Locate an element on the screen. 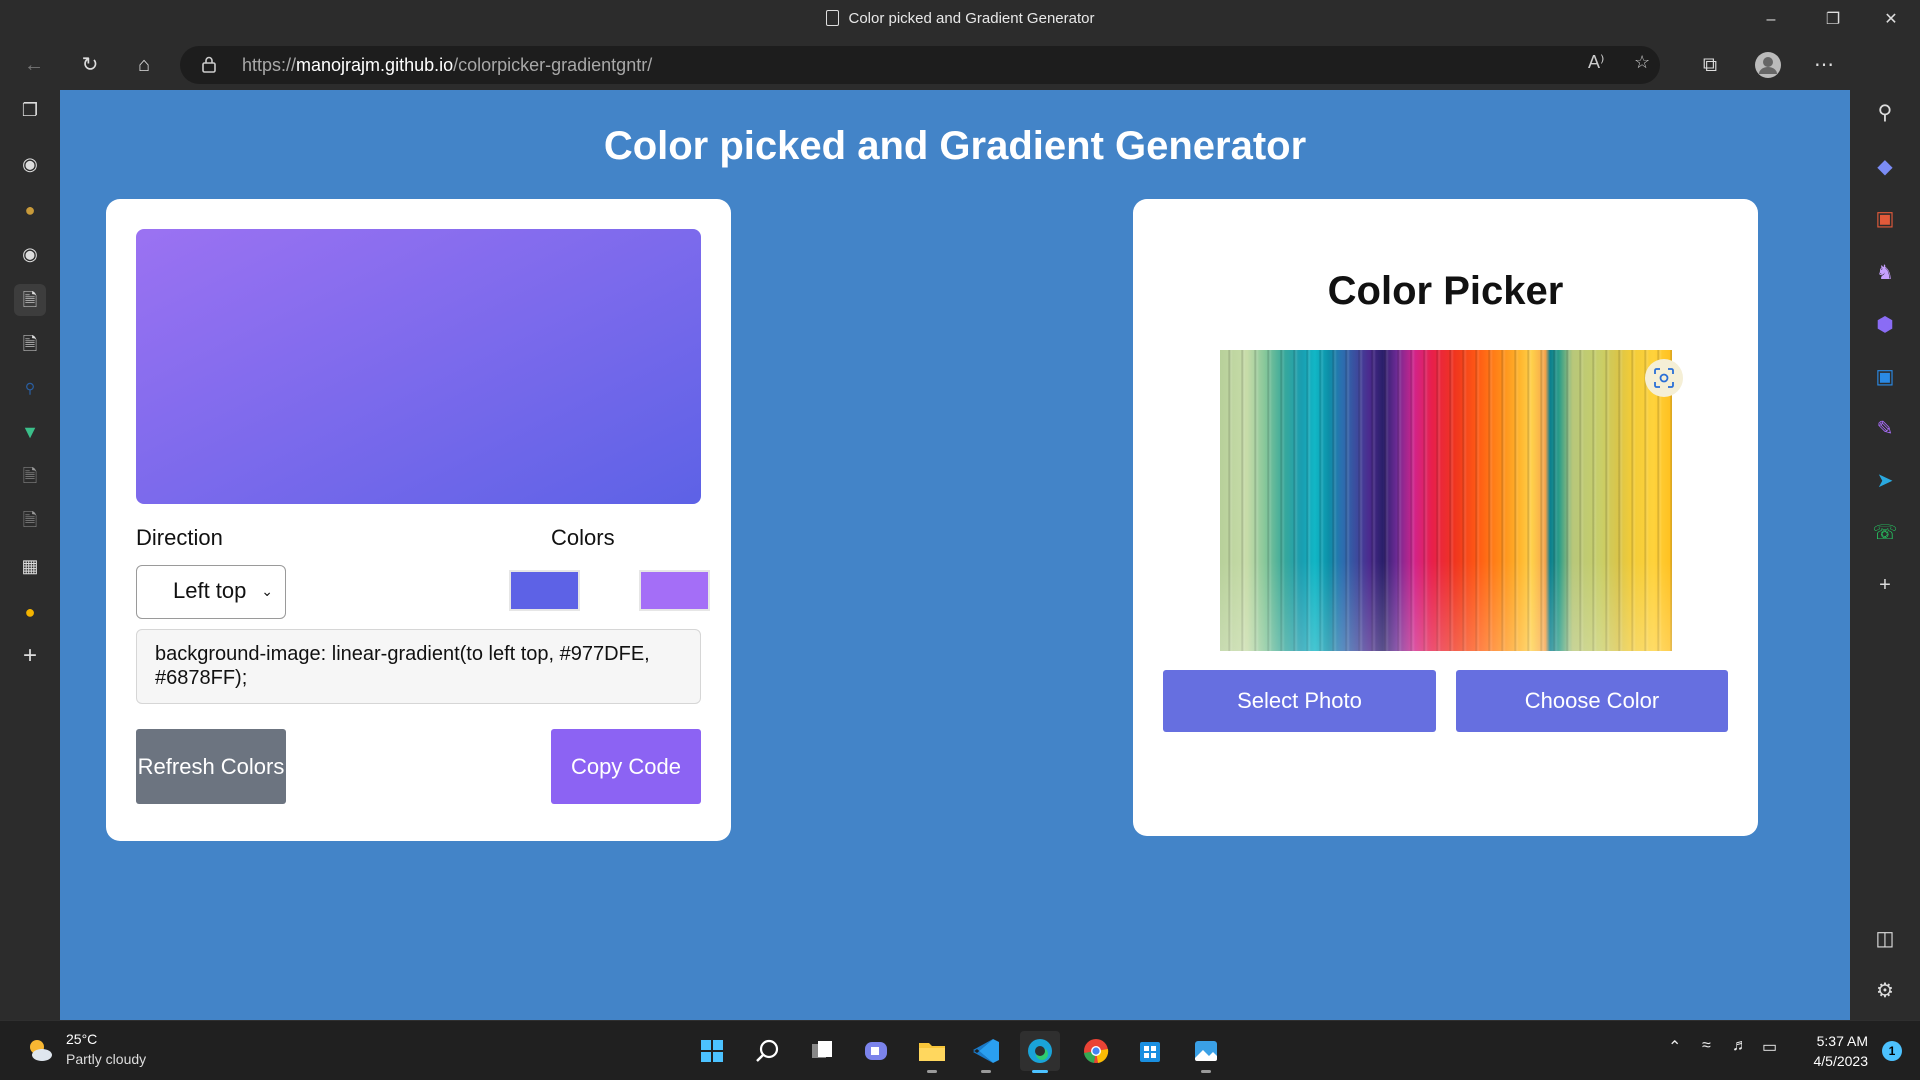 Image resolution: width=1920 pixels, height=1080 pixels. task-view-icon is located at coordinates (822, 1051).